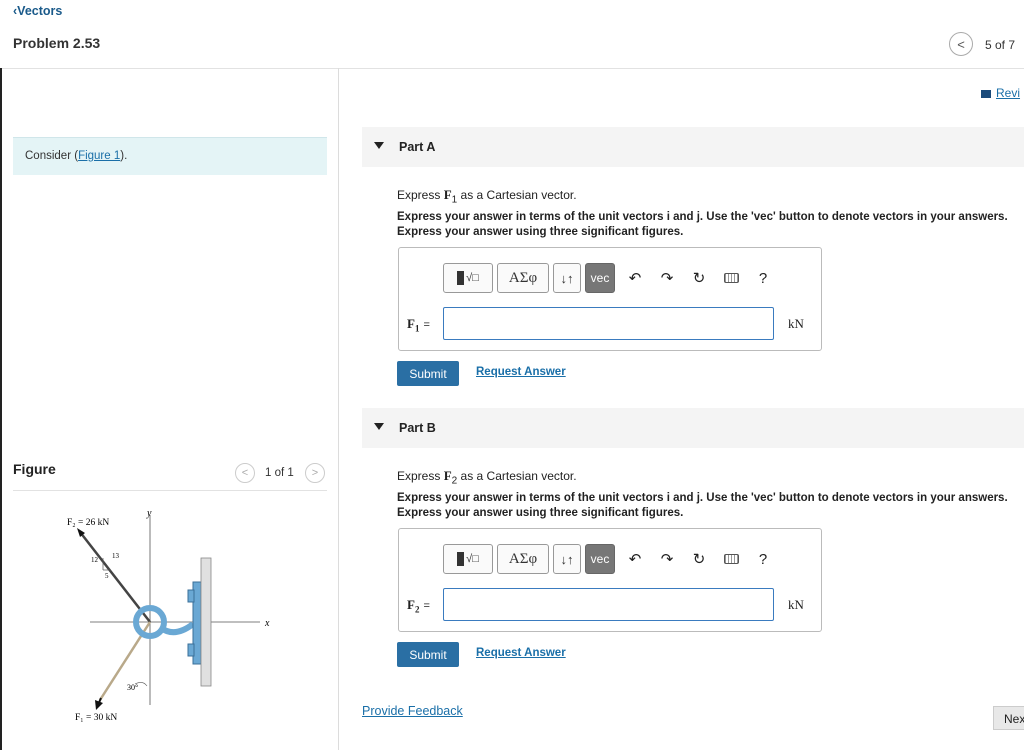 Image resolution: width=1024 pixels, height=750 pixels. I want to click on part-a-header: Part A, so click(693, 147).